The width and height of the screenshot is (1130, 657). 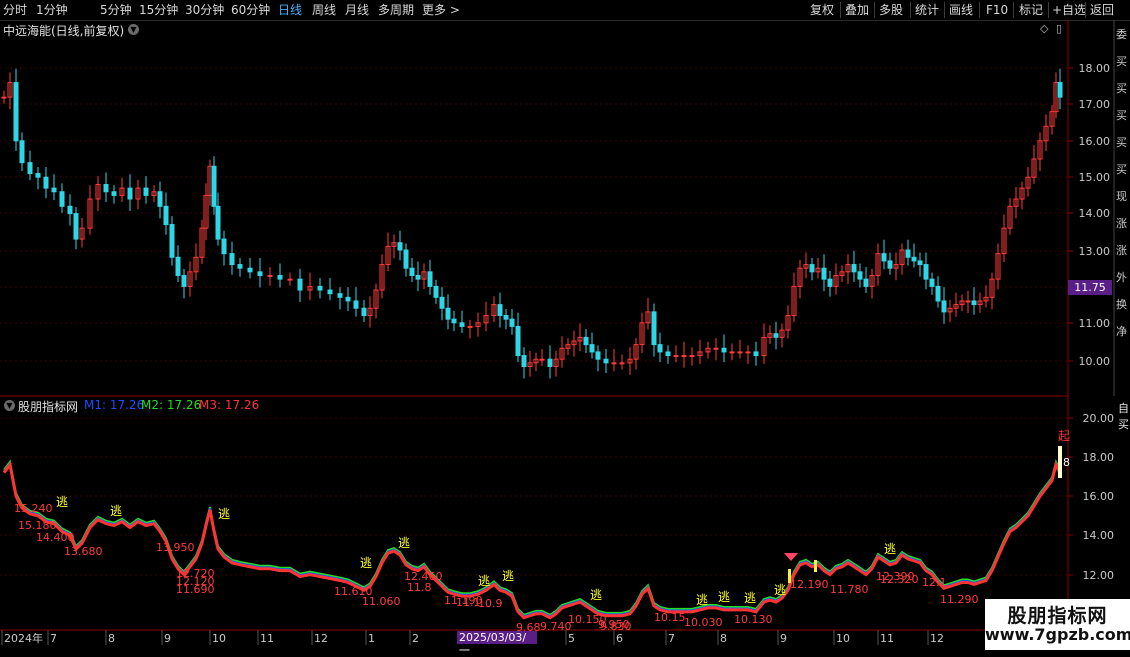 What do you see at coordinates (48, 406) in the screenshot?
I see `indicator-title: 股朋指标网` at bounding box center [48, 406].